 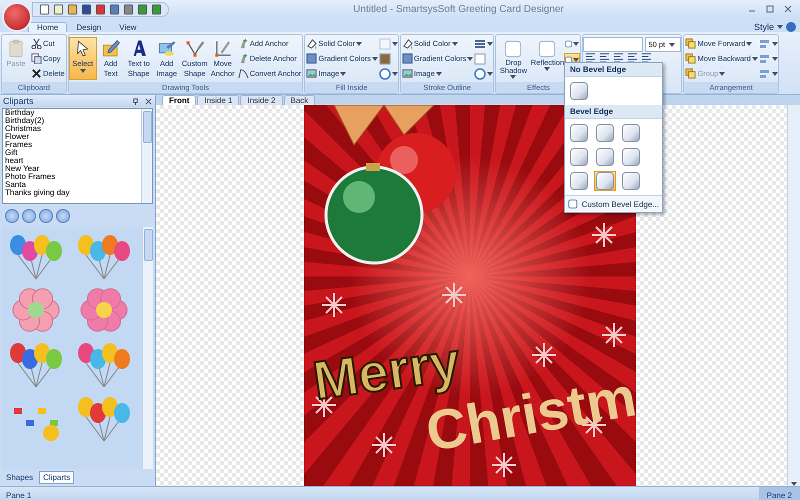 I want to click on category-item: Photo Frames, so click(x=73, y=177).